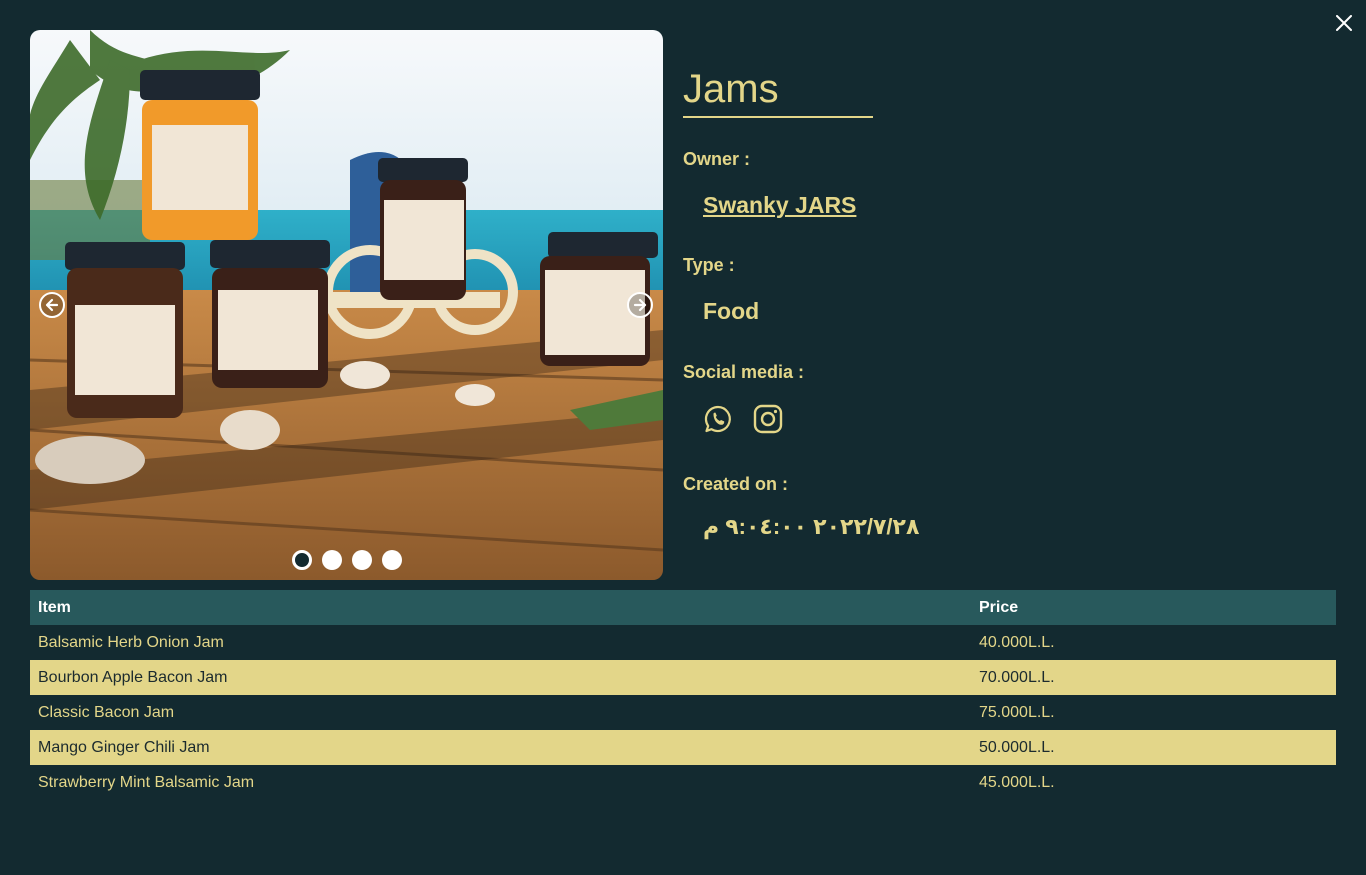 This screenshot has width=1366, height=875. I want to click on item-price: 40.000L.L., so click(1017, 642).